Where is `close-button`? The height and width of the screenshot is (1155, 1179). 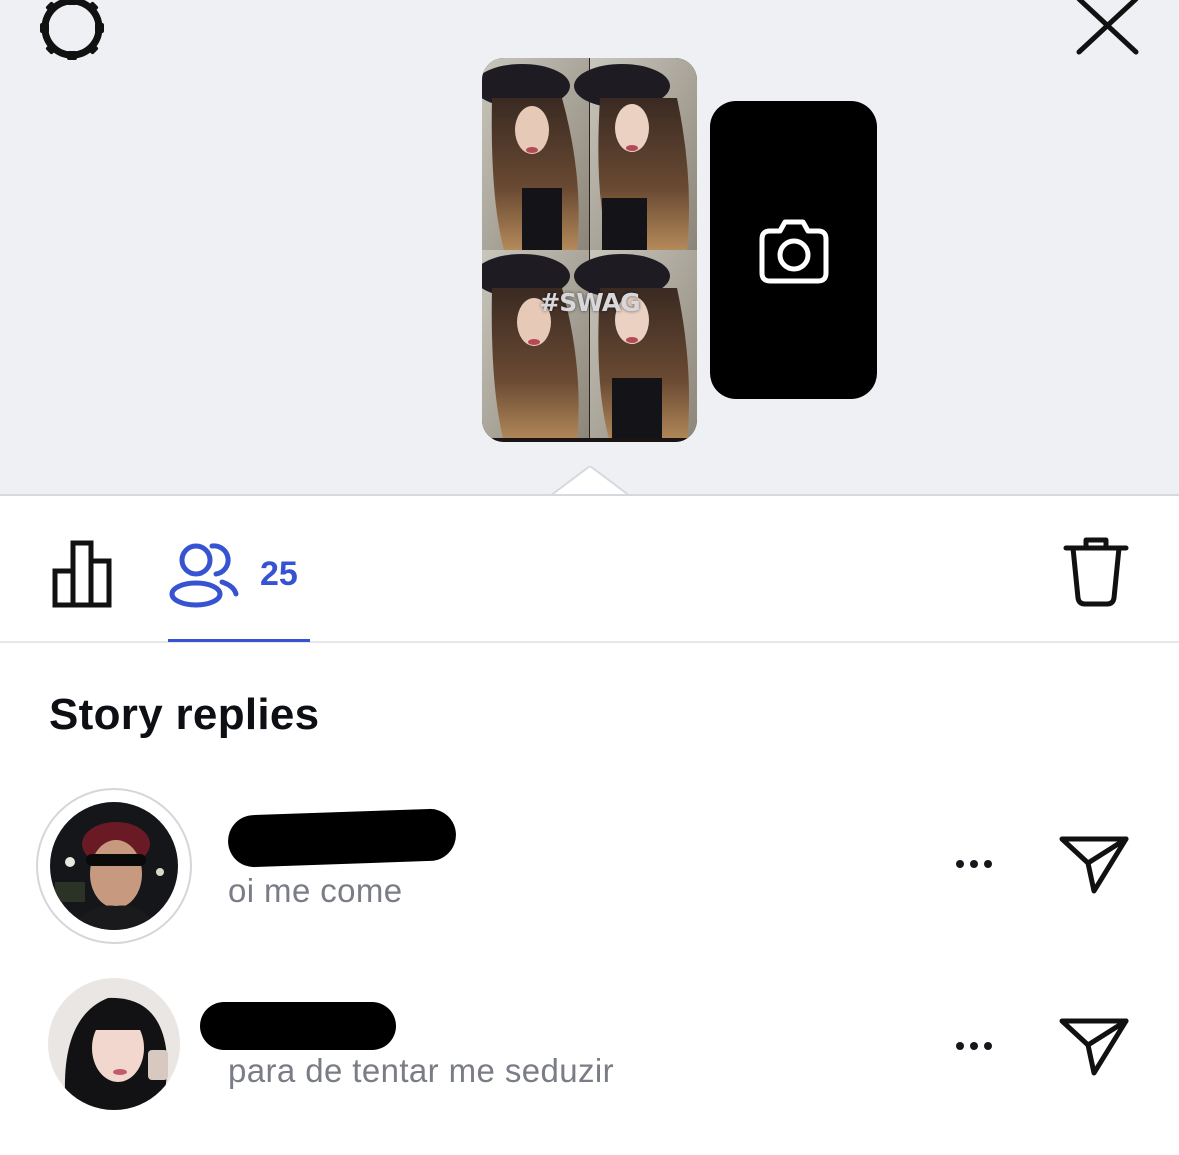
close-button is located at coordinates (1107, 30).